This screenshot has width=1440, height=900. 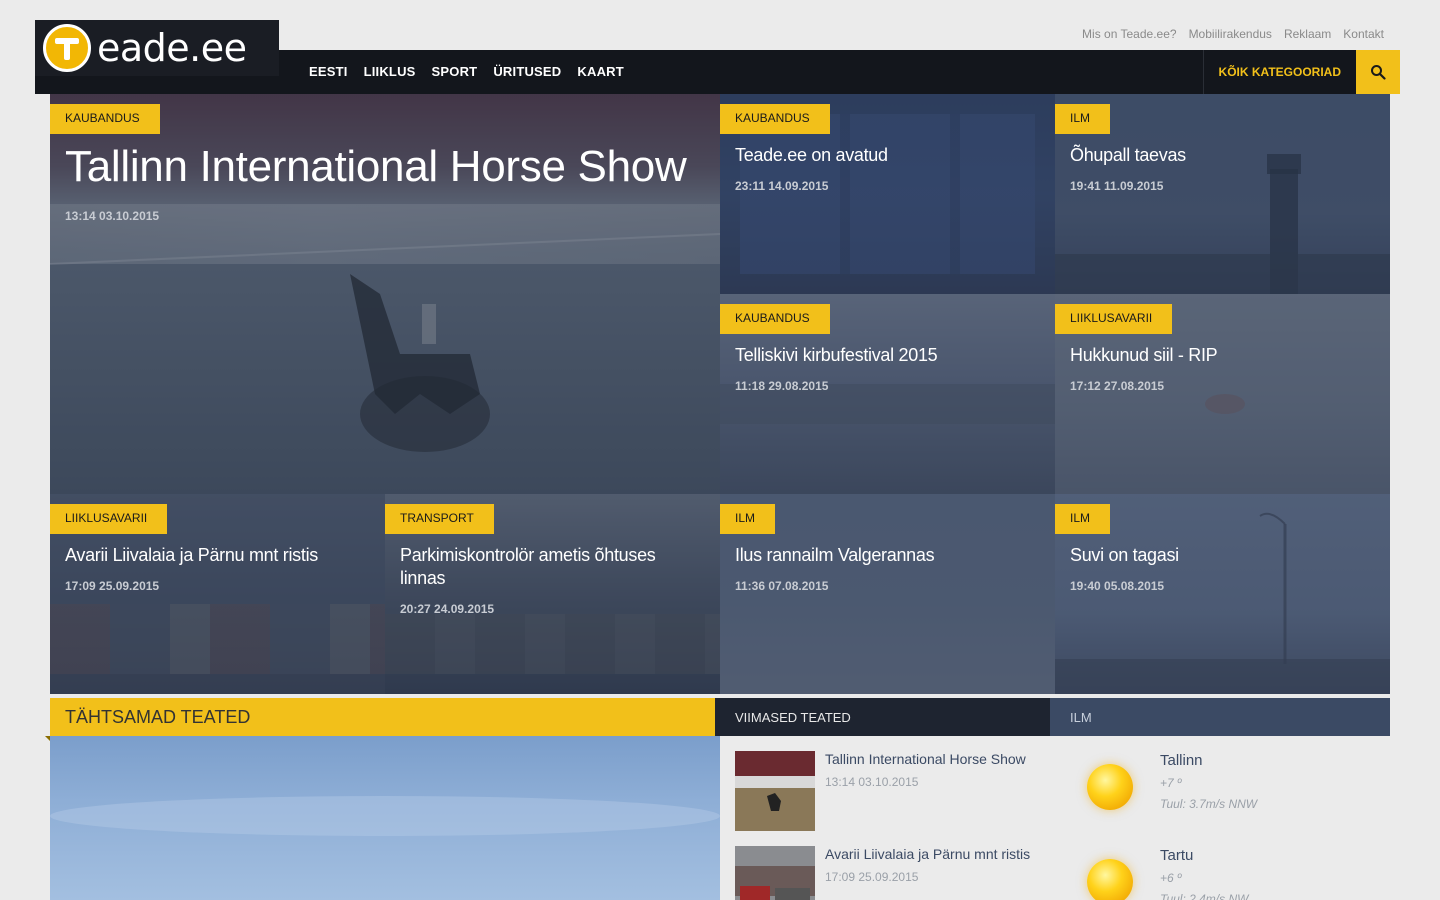 I want to click on tile-title: Õhupall taevas, so click(x=1220, y=155).